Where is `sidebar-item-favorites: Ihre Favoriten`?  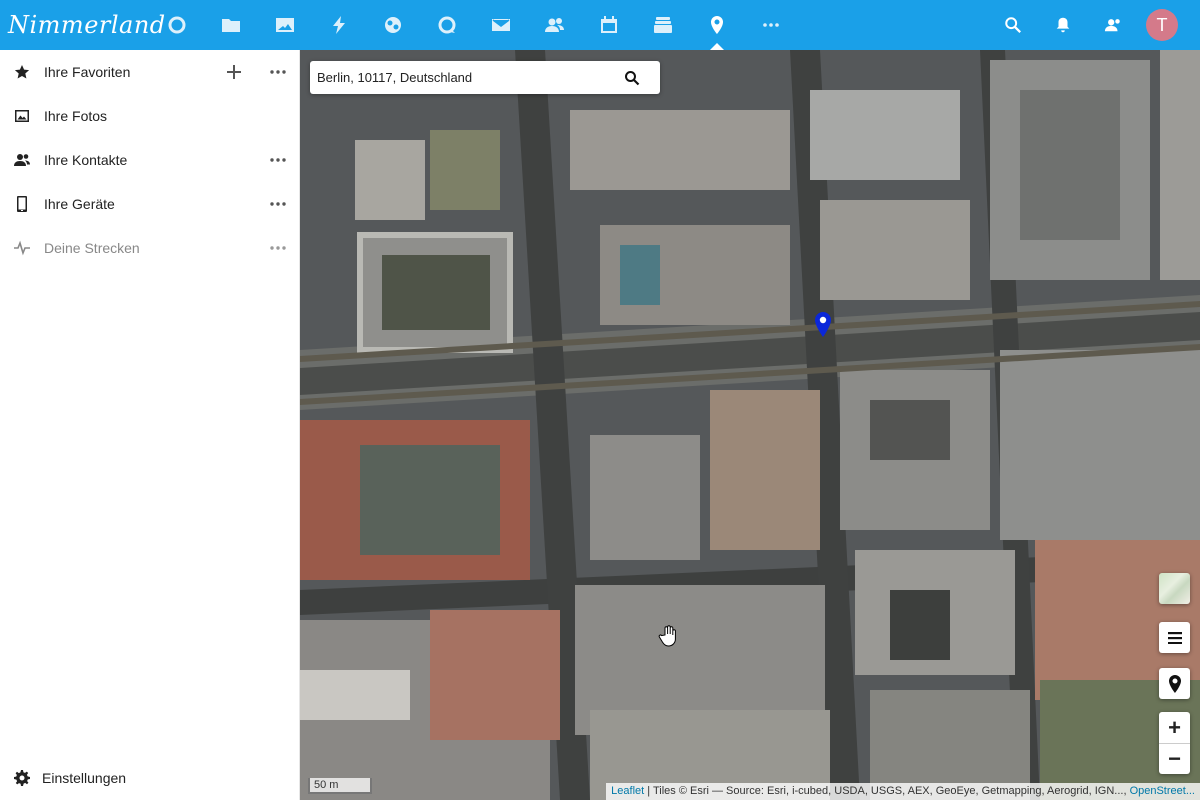 sidebar-item-favorites: Ihre Favoriten is located at coordinates (149, 72).